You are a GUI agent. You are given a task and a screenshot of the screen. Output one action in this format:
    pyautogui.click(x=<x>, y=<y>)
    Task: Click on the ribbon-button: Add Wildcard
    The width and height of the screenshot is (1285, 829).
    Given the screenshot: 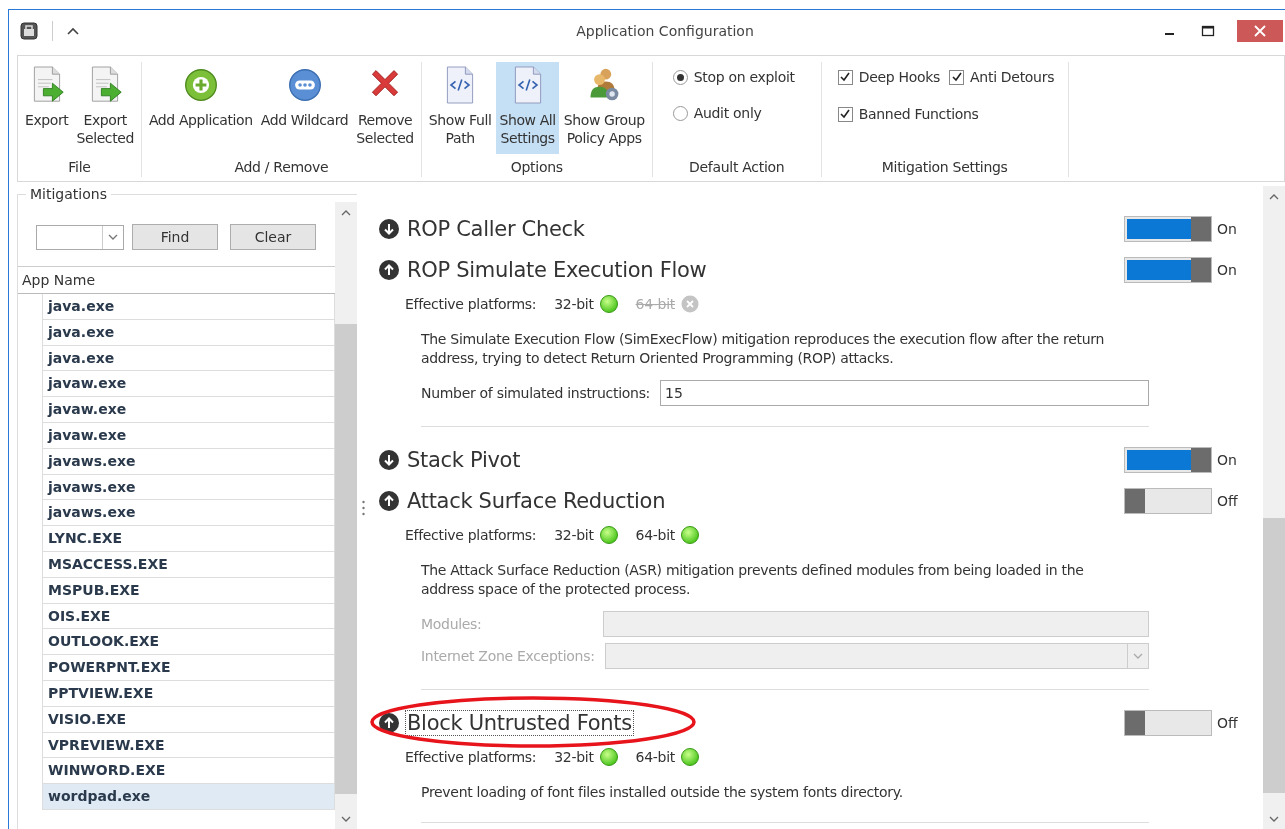 What is the action you would take?
    pyautogui.click(x=304, y=108)
    